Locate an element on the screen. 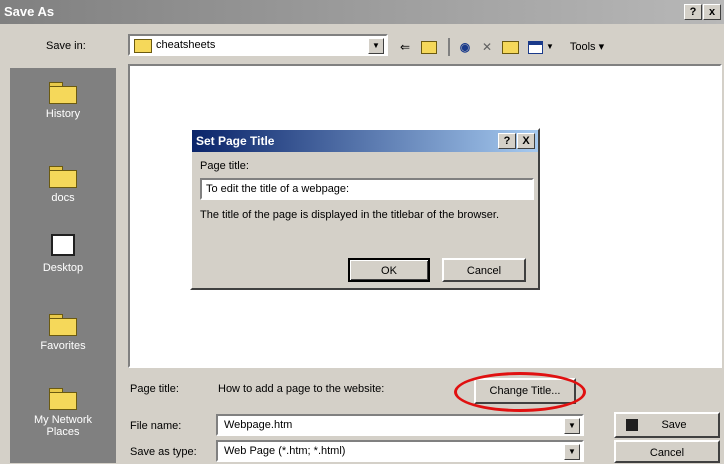 This screenshot has width=724, height=464. places-item-desktop: Desktop is located at coordinates (63, 254).